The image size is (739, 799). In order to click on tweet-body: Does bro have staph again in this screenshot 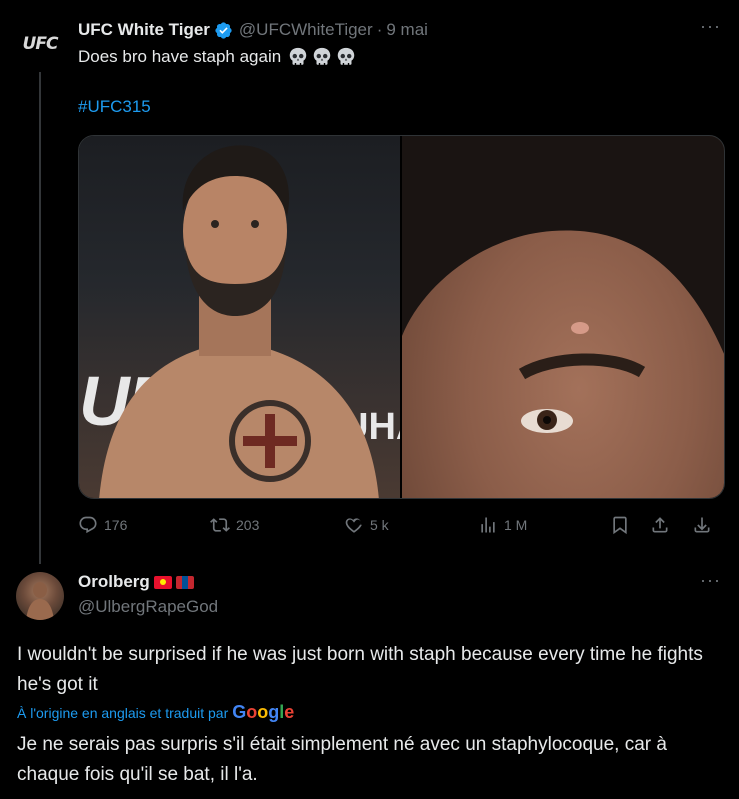, I will do `click(180, 56)`.